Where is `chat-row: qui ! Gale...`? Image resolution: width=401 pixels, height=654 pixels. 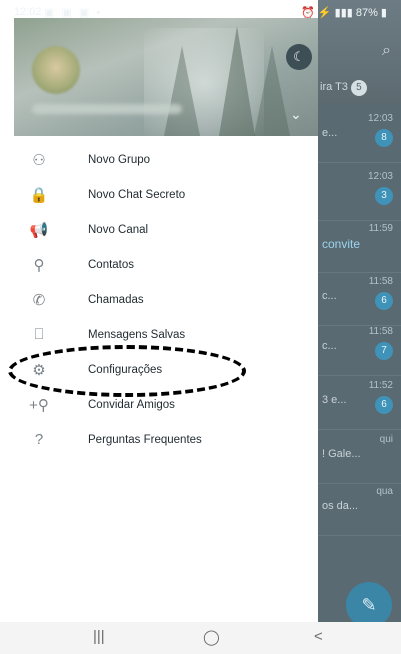
chat-row: qui ! Gale... is located at coordinates (359, 455).